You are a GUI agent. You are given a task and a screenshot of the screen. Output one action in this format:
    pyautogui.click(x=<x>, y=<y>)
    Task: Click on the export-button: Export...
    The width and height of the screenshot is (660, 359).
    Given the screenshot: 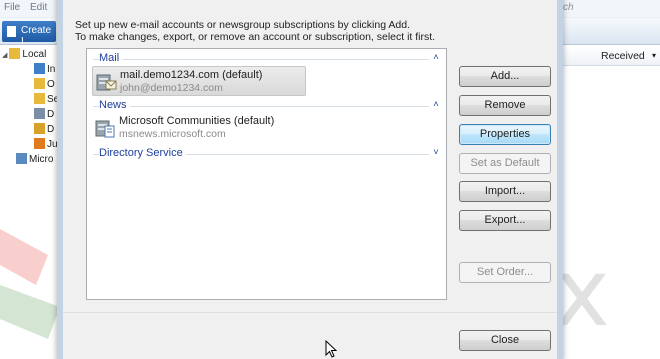 What is the action you would take?
    pyautogui.click(x=505, y=220)
    